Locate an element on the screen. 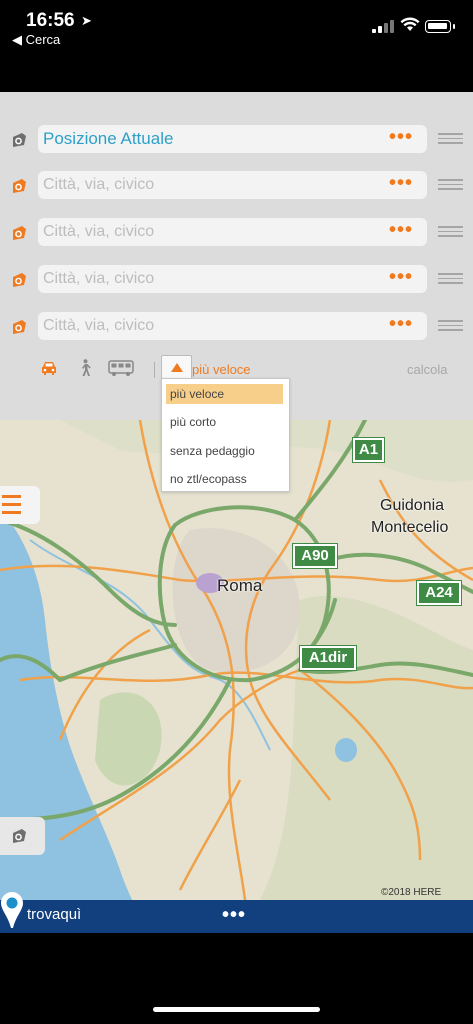 This screenshot has height=1024, width=473. town-label-guidonia: Guidonia is located at coordinates (412, 505).